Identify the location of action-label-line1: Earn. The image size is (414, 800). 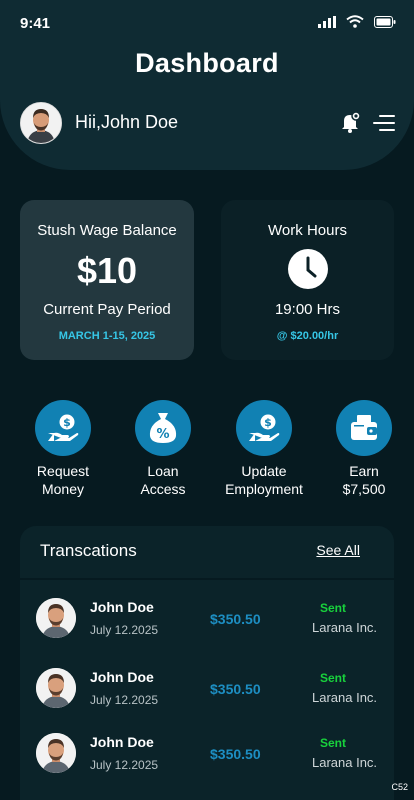
(364, 471).